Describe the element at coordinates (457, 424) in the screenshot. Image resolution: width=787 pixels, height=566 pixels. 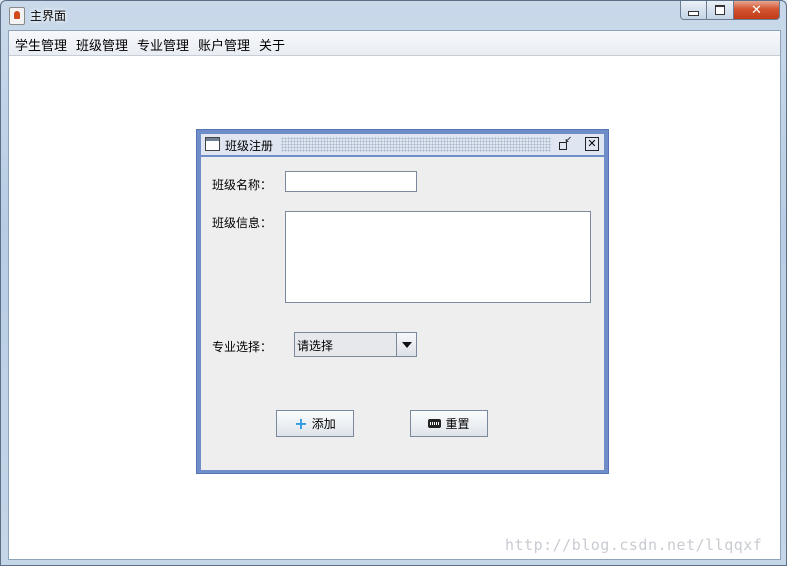
I see `reset-button-label: 重置` at that location.